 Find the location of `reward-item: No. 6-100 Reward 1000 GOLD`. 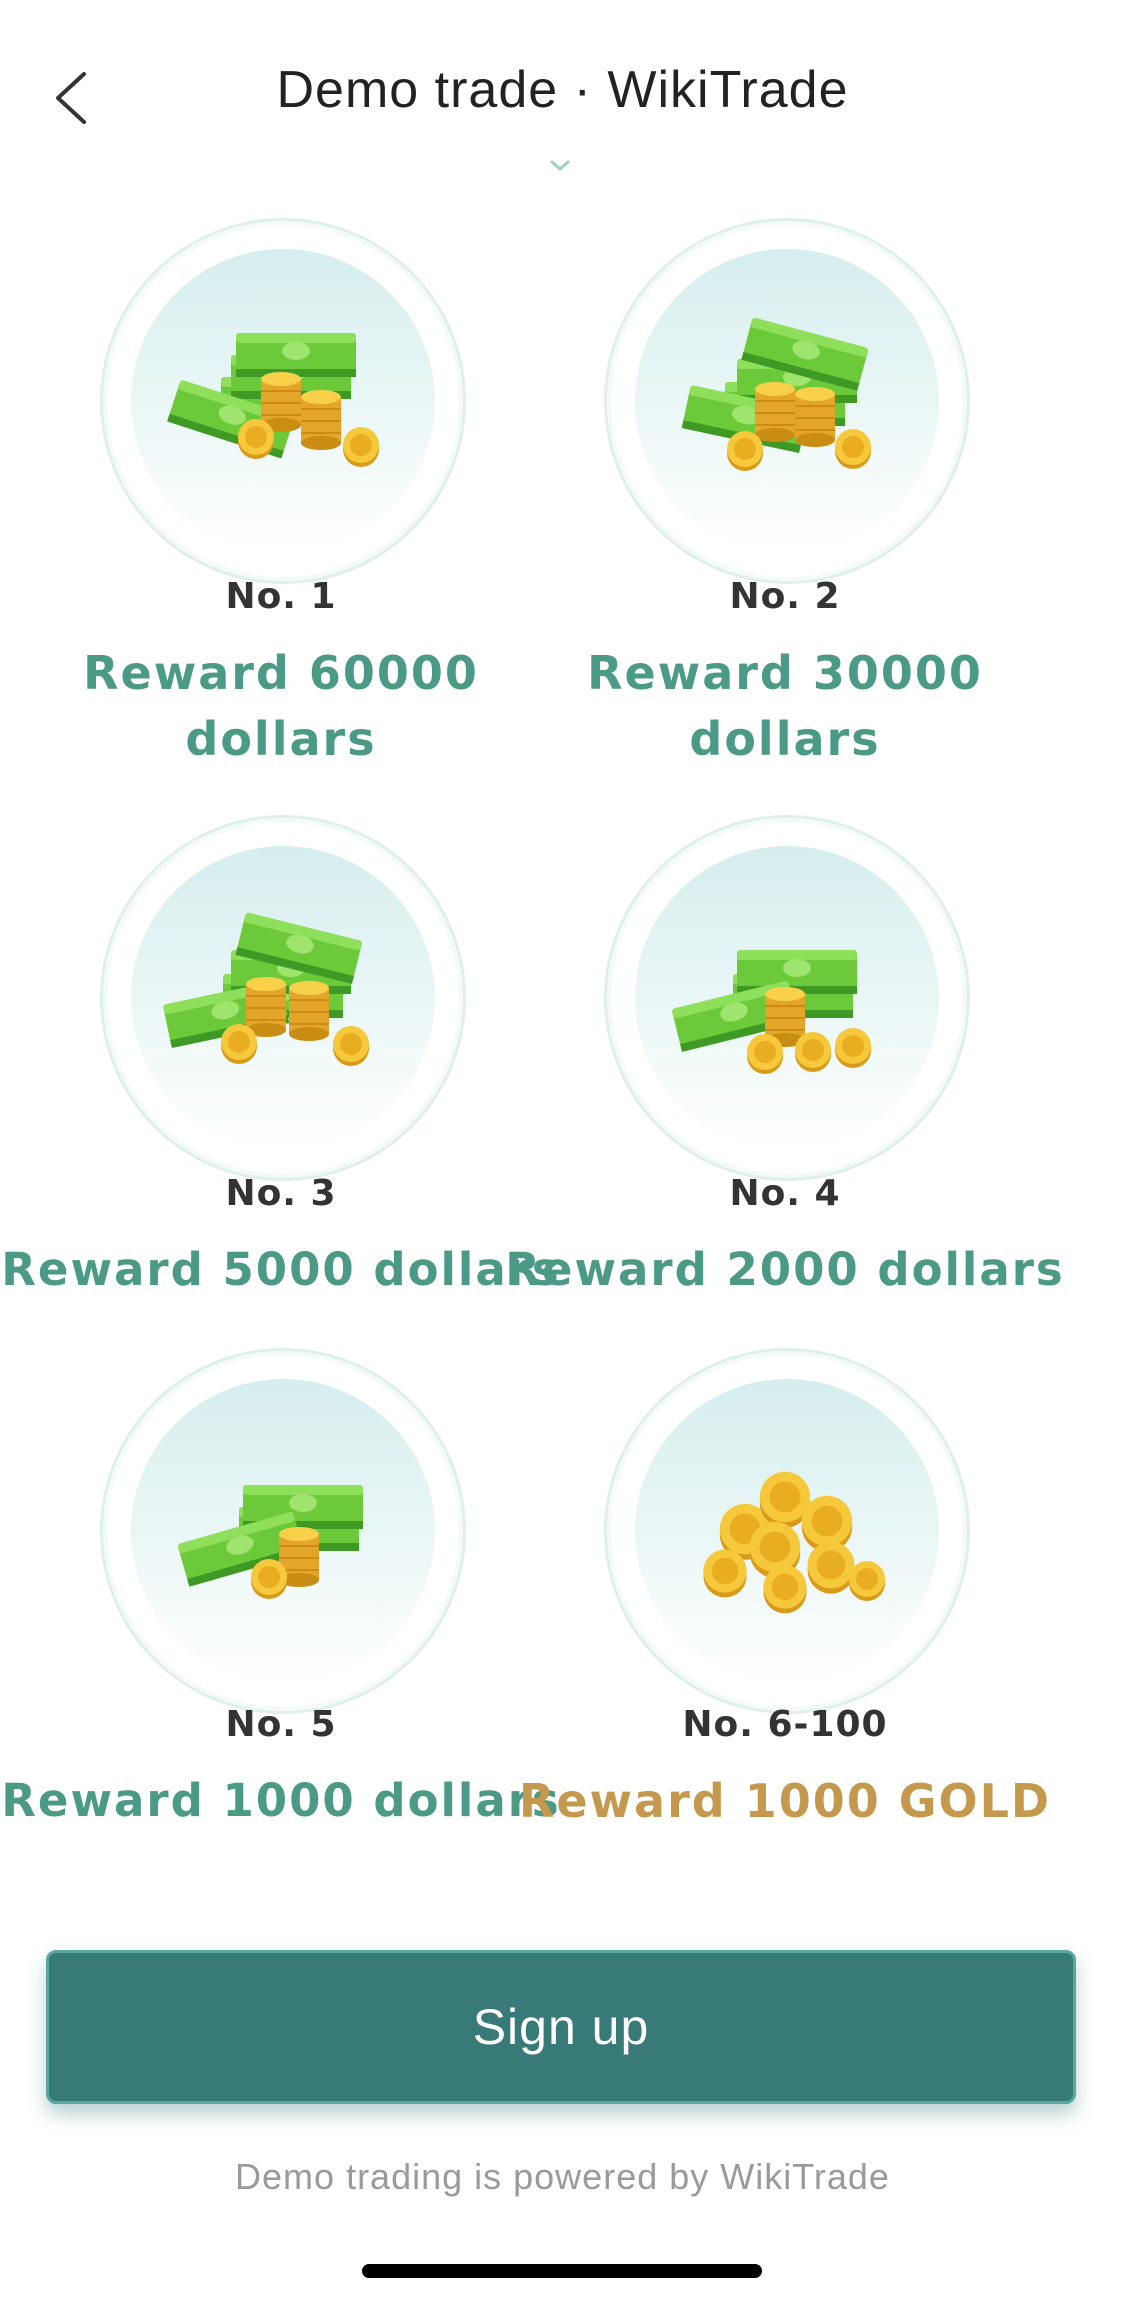

reward-item: No. 6-100 Reward 1000 GOLD is located at coordinates (785, 1608).